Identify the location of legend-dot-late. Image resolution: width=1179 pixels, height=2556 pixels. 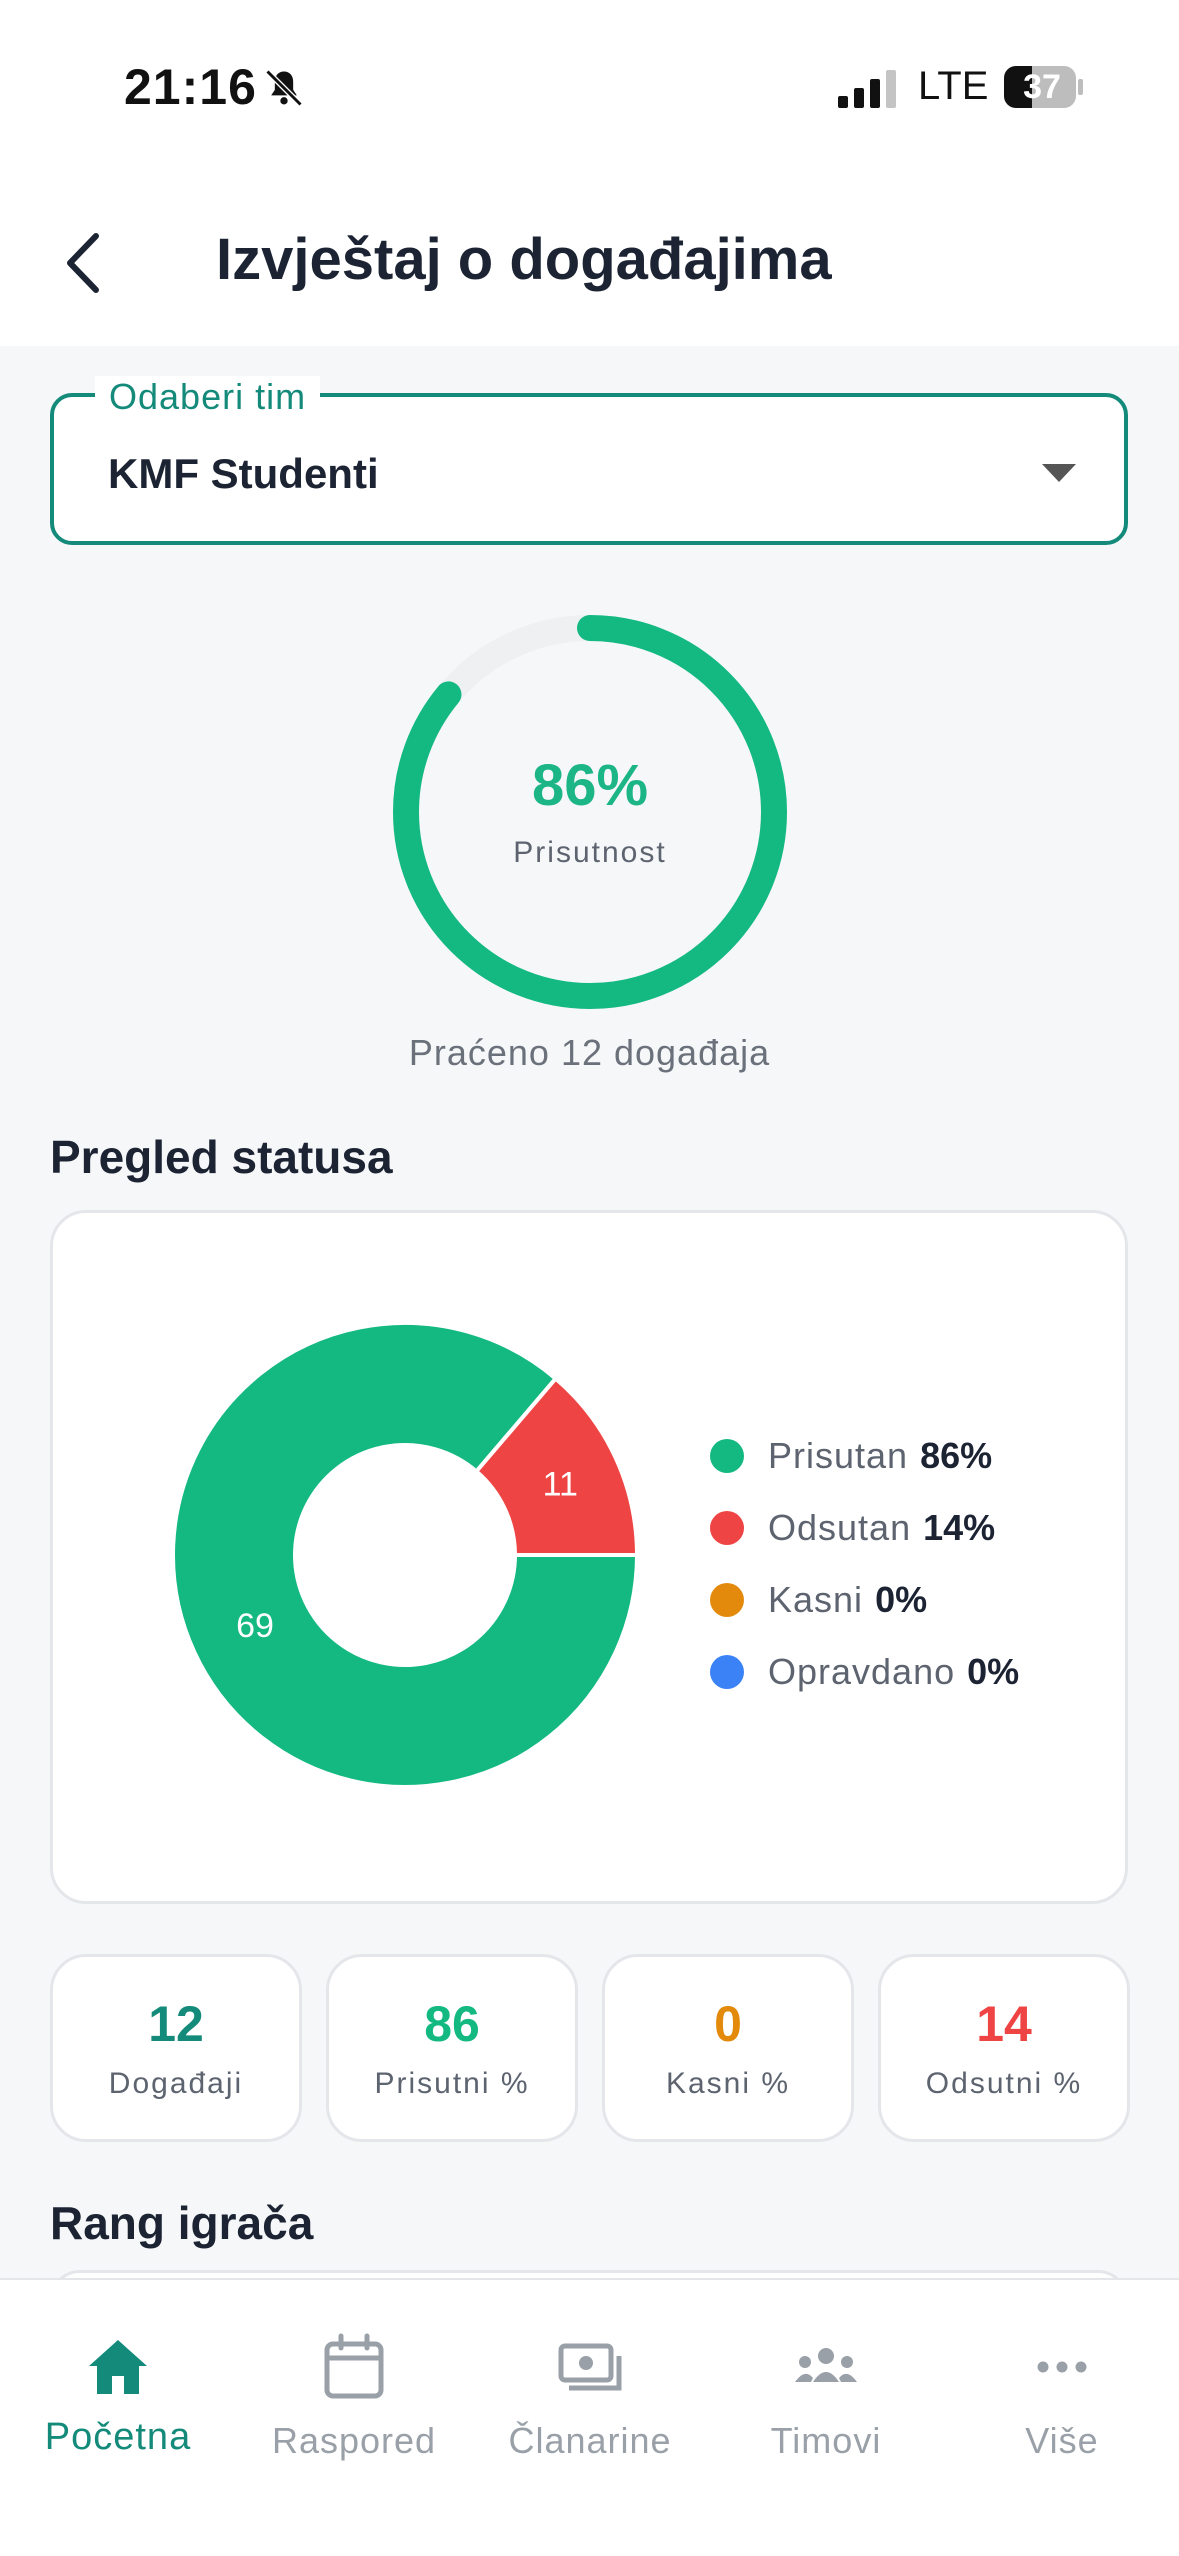
(727, 1600).